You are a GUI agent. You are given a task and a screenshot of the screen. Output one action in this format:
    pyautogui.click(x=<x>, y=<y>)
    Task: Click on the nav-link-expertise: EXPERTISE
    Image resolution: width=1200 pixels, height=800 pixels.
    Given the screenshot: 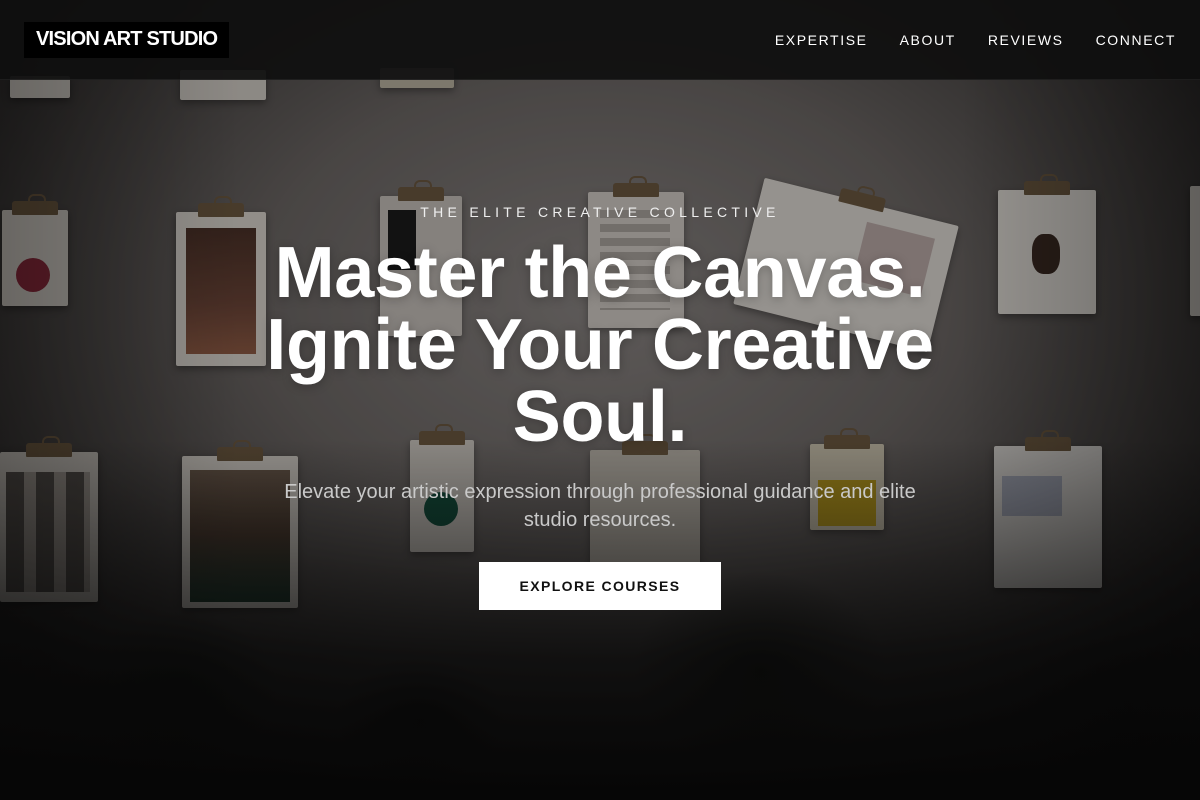 What is the action you would take?
    pyautogui.click(x=821, y=40)
    